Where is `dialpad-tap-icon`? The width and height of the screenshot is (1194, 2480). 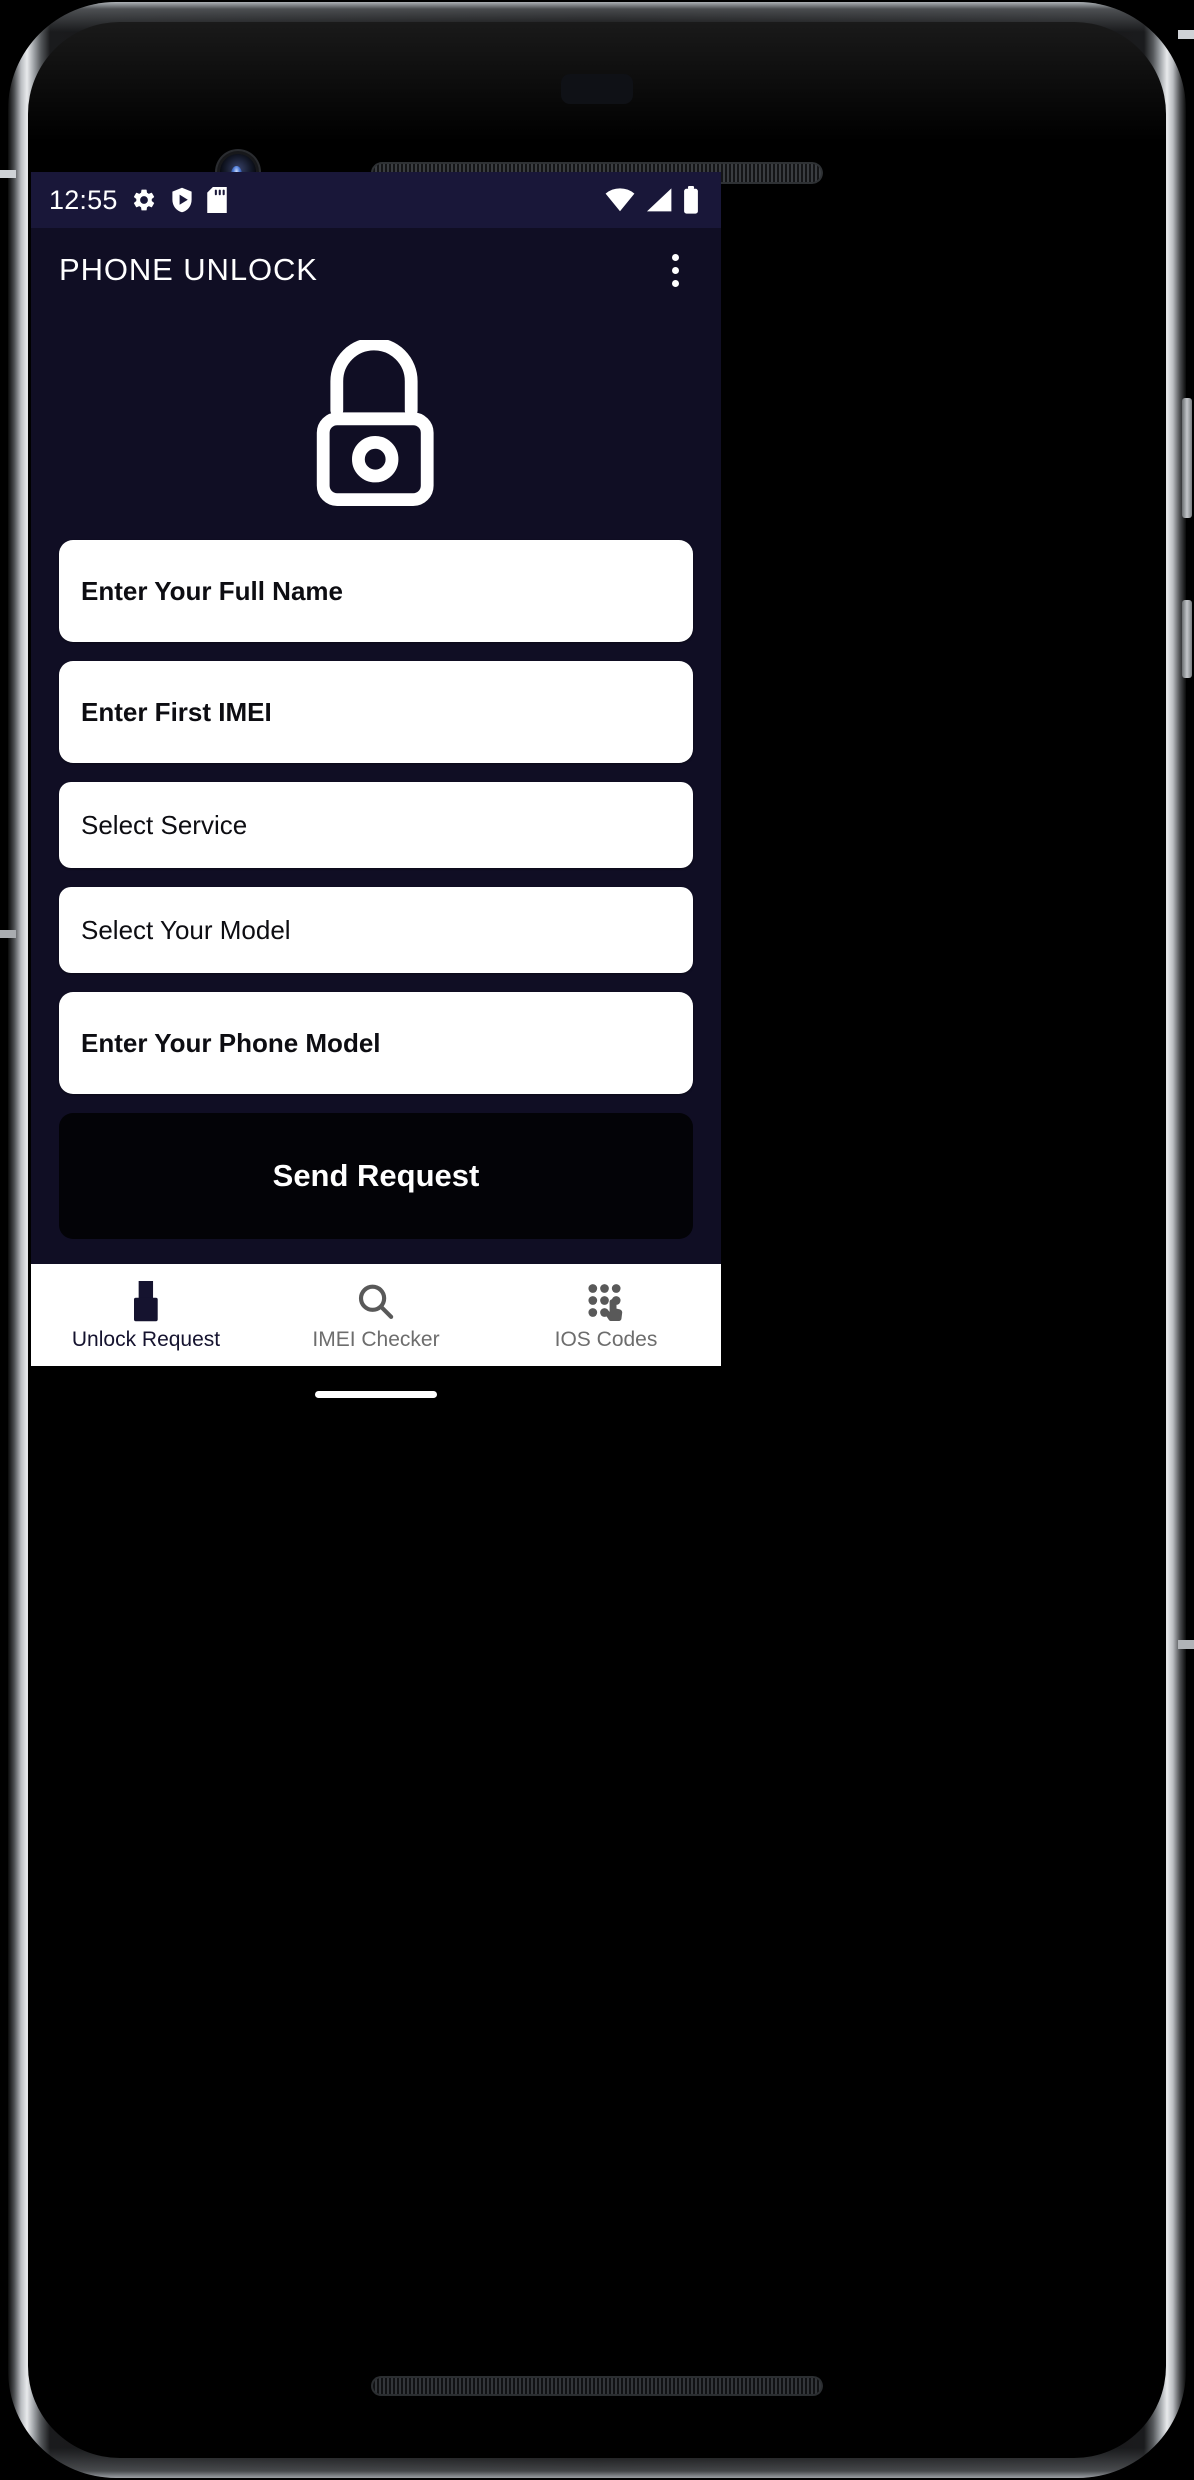
dialpad-tap-icon is located at coordinates (606, 1302).